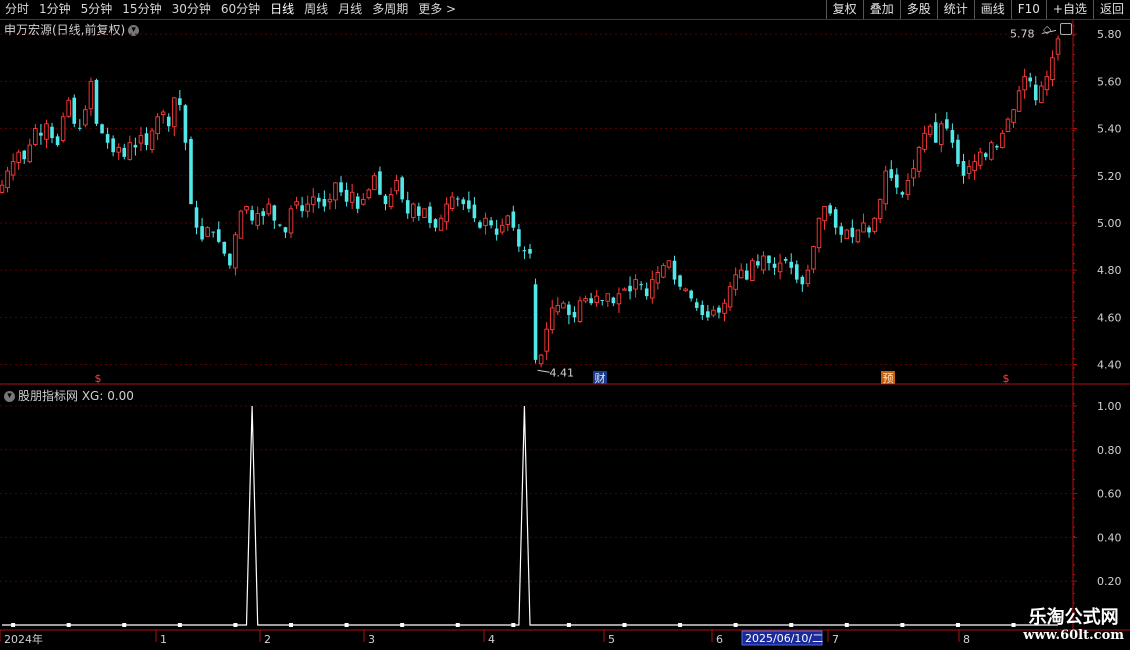 The image size is (1130, 650). I want to click on watermark-title: 乐淘公式网, so click(1073, 617).